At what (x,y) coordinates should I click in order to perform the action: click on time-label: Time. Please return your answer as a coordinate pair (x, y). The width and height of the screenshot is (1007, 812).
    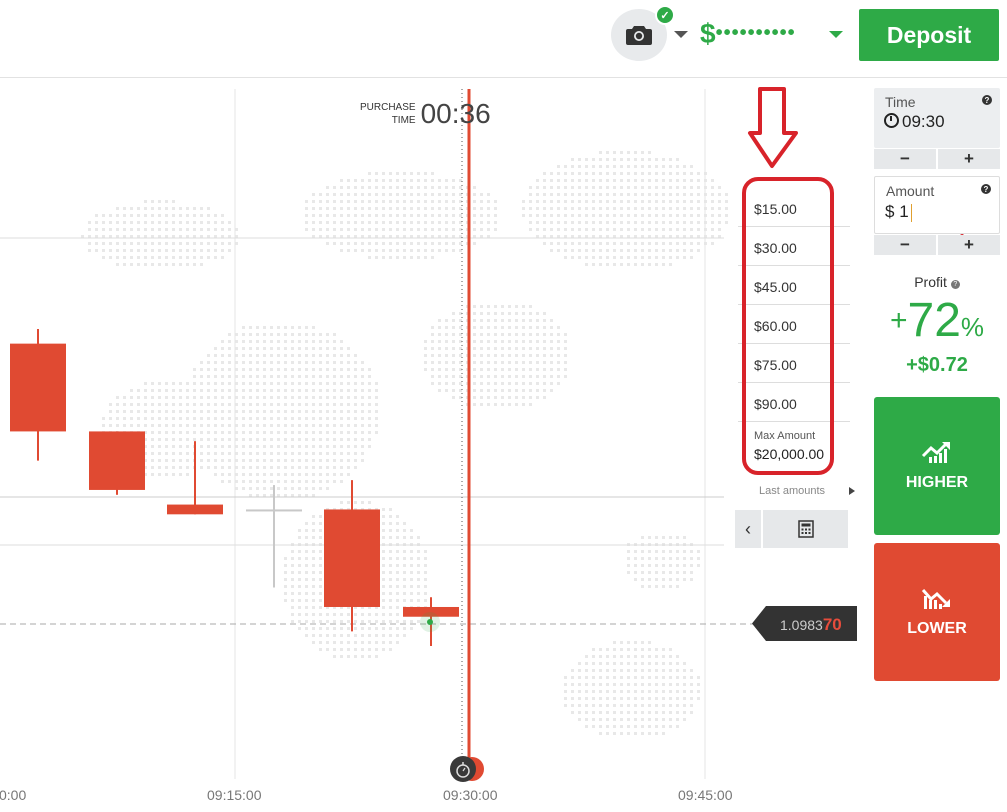
    Looking at the image, I should click on (900, 102).